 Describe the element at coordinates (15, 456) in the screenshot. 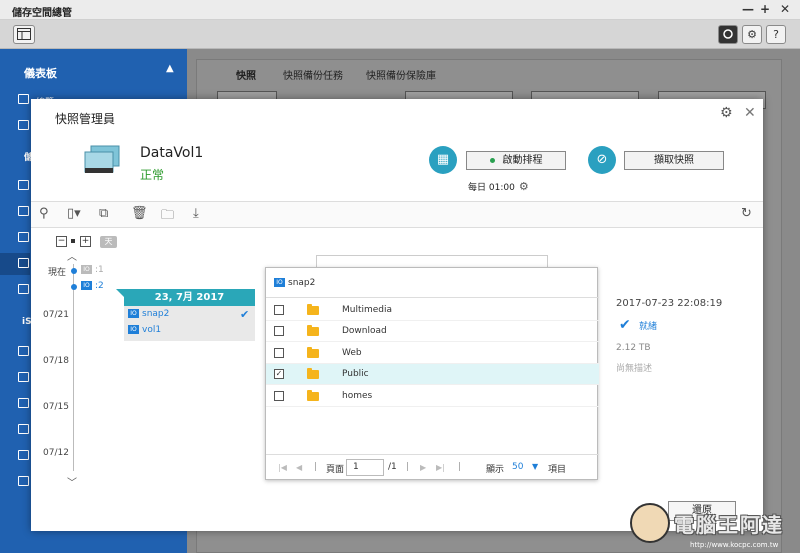

I see `sidebar-item-external` at that location.